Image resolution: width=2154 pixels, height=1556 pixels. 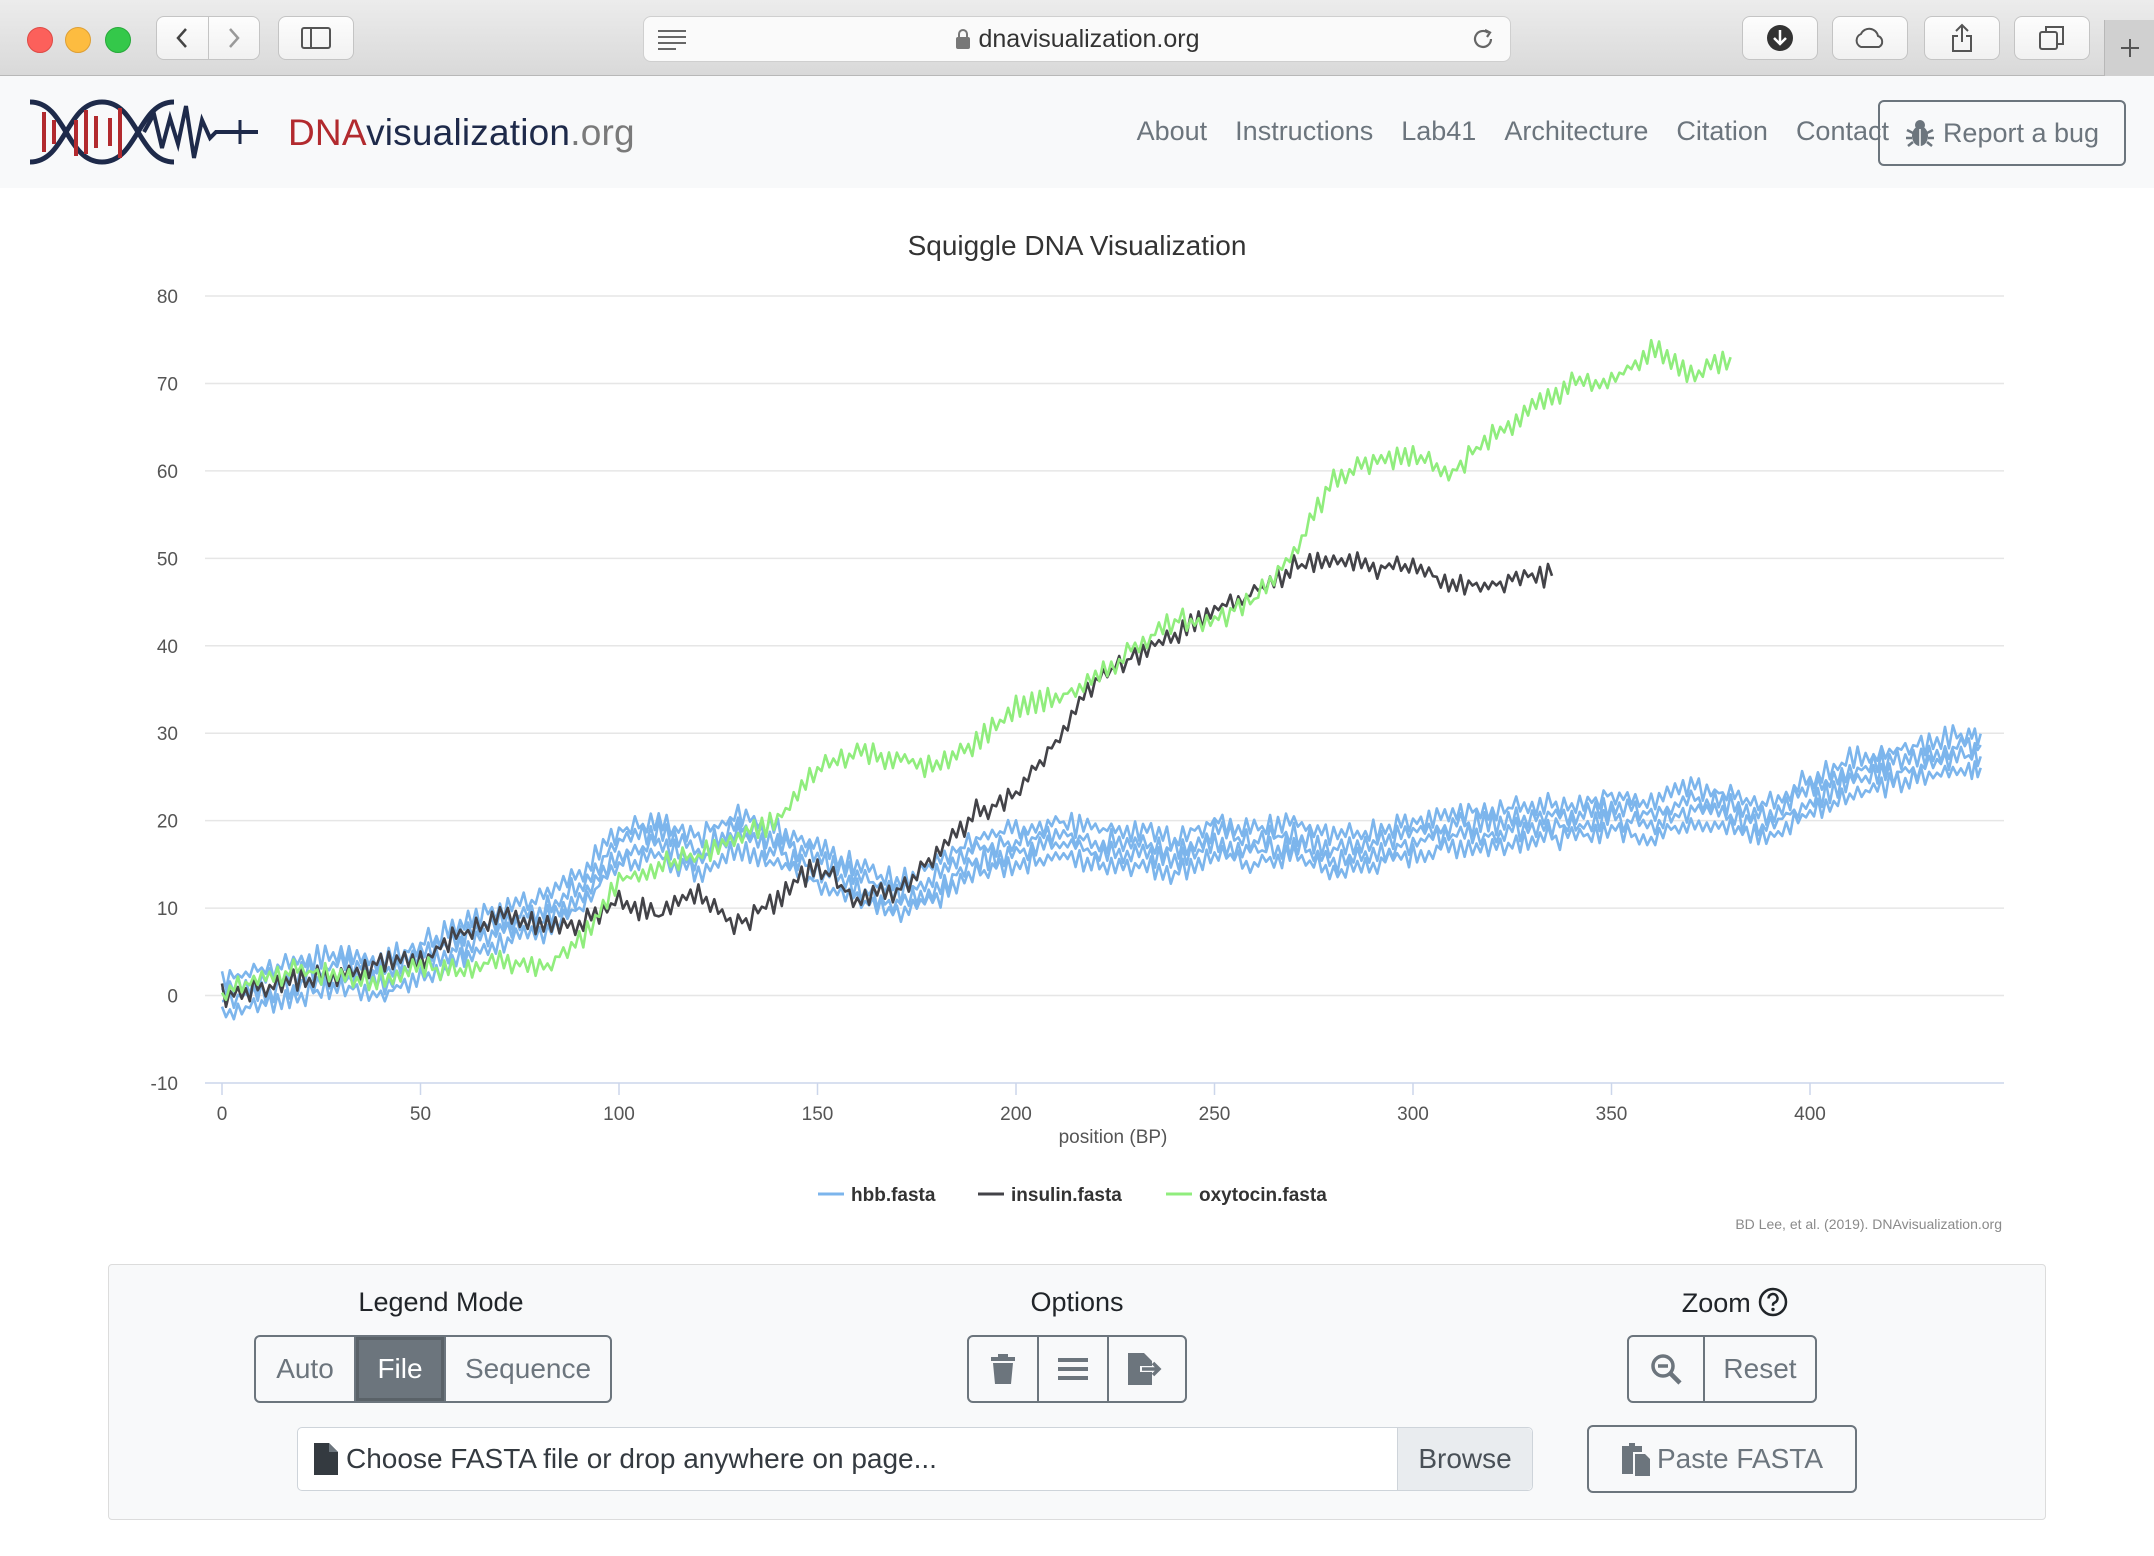 I want to click on share-icon, so click(x=1962, y=37).